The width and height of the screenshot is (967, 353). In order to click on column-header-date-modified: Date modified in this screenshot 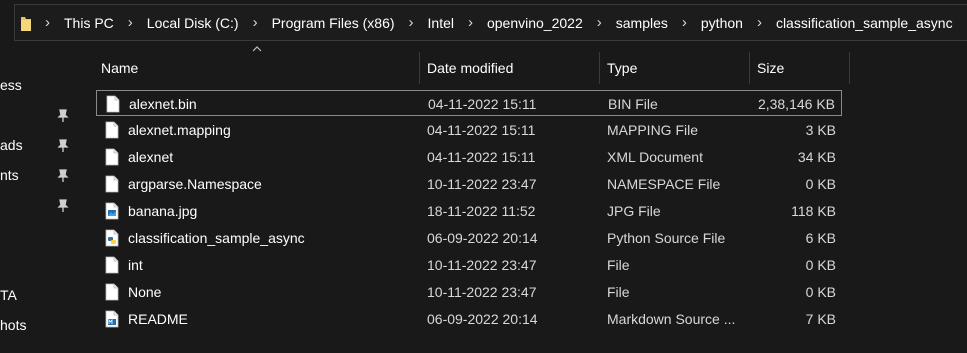, I will do `click(470, 68)`.